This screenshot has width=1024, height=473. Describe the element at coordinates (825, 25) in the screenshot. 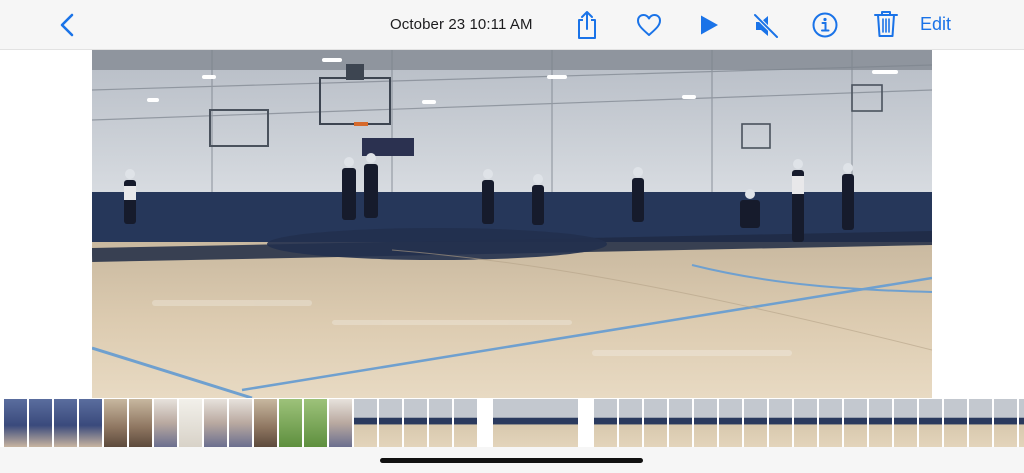

I see `info-icon` at that location.